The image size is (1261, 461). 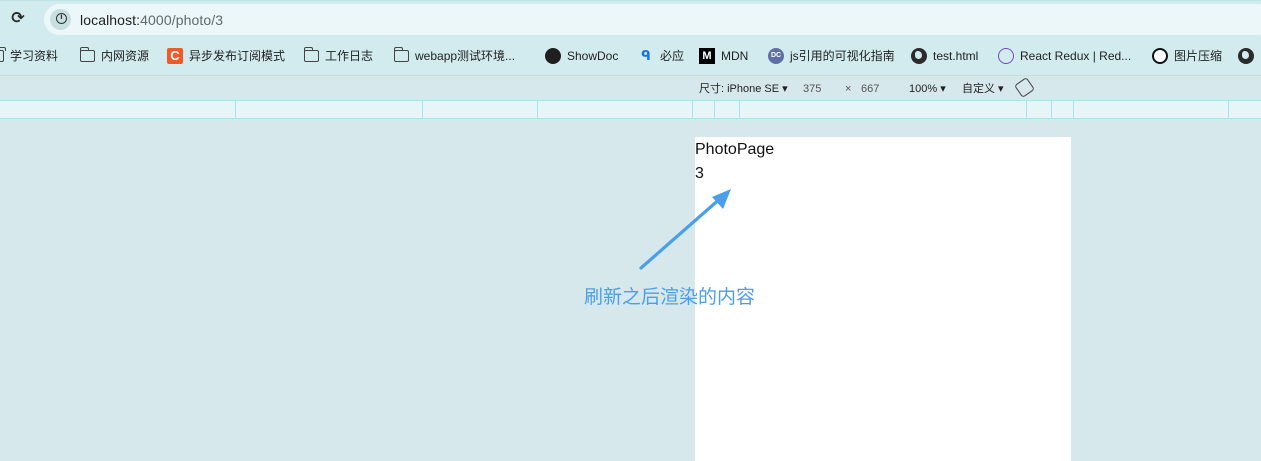 I want to click on address-bar-row: ⟳ localhost:4000/photo/3, so click(x=630, y=18).